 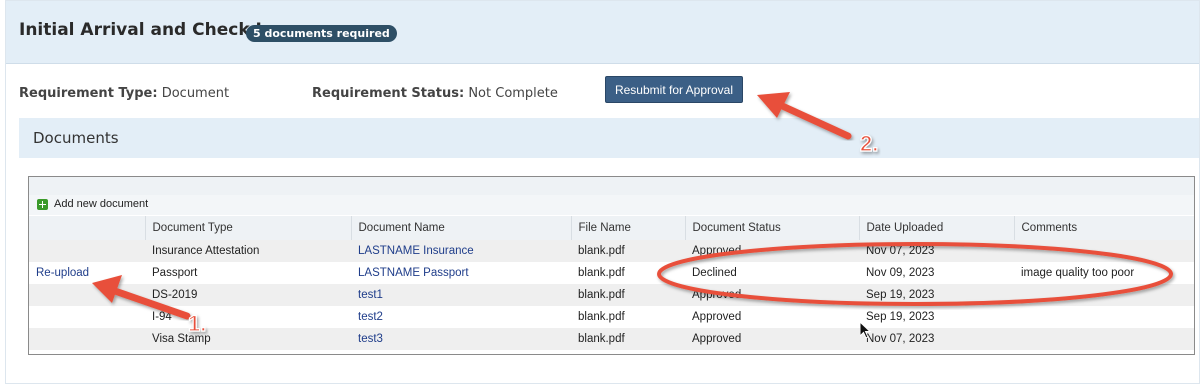 I want to click on document-name-link: test2, so click(x=461, y=317).